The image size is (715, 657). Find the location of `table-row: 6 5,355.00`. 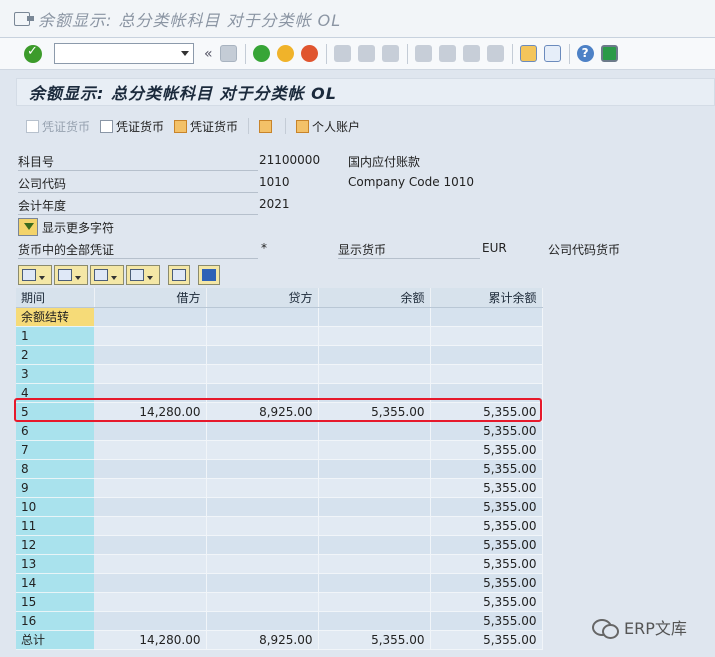

table-row: 6 5,355.00 is located at coordinates (365, 431).